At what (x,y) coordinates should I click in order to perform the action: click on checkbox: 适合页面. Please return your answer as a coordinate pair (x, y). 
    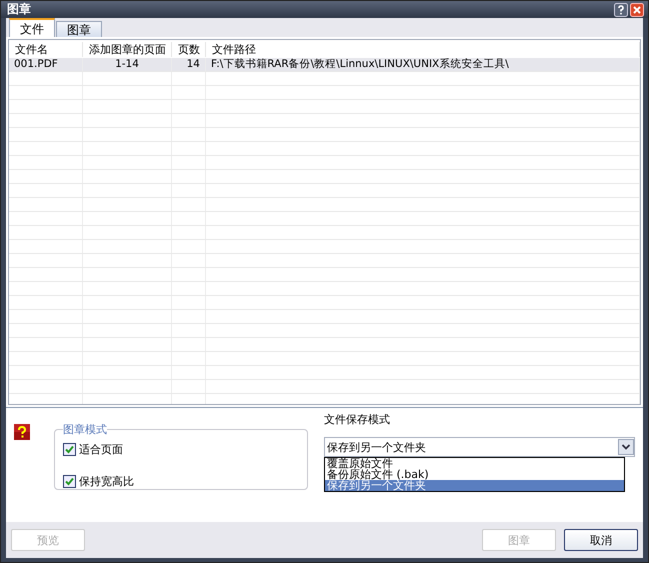
    Looking at the image, I should click on (181, 449).